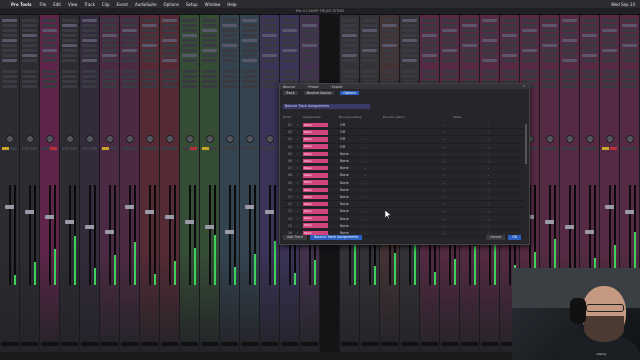 The width and height of the screenshot is (640, 360). What do you see at coordinates (352, 139) in the screenshot?
I see `bounce-setting: Off` at bounding box center [352, 139].